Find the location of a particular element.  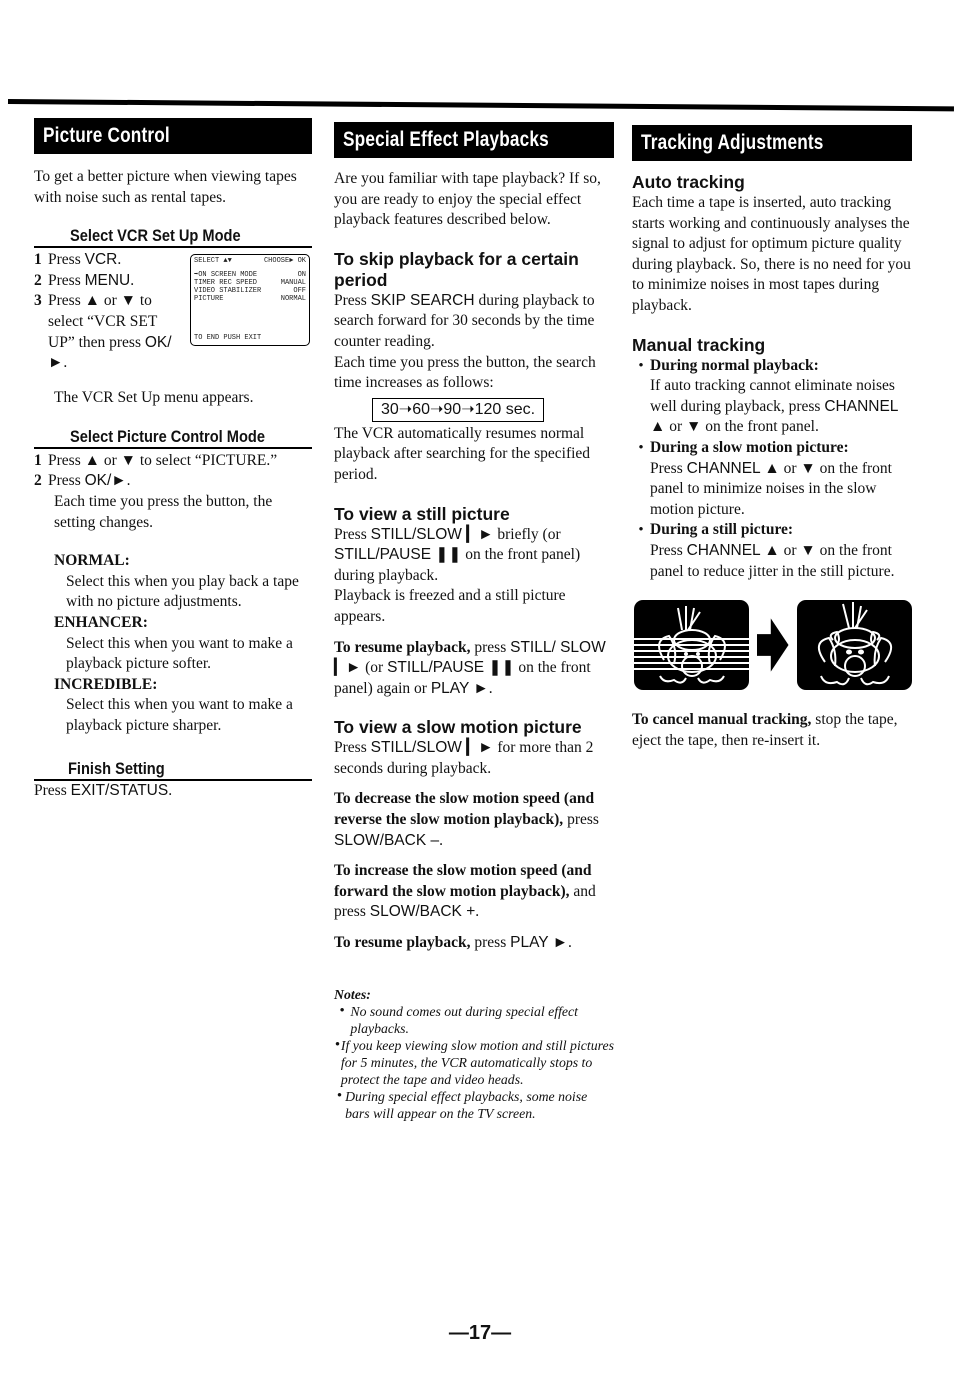

key-name: OK/► is located at coordinates (105, 481).